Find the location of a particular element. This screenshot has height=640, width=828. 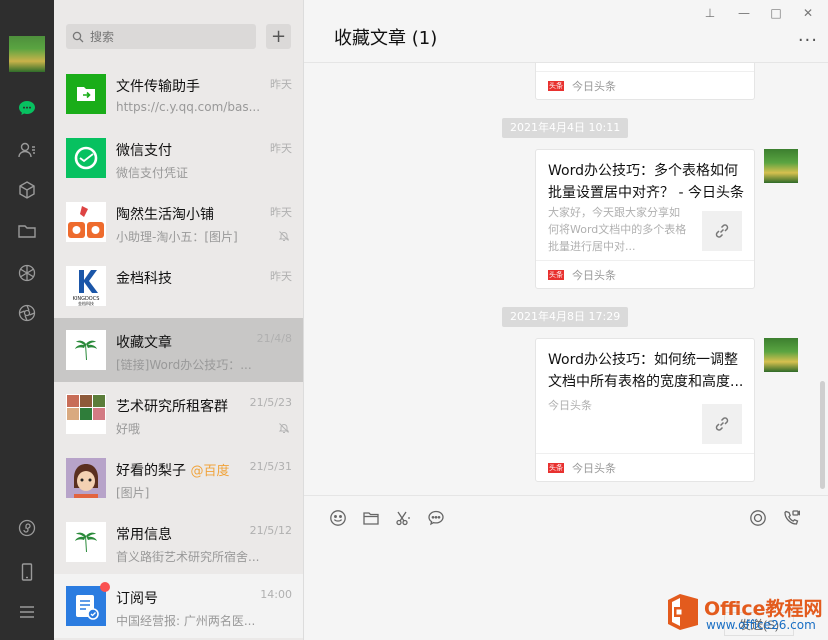

add-button: + is located at coordinates (278, 36).